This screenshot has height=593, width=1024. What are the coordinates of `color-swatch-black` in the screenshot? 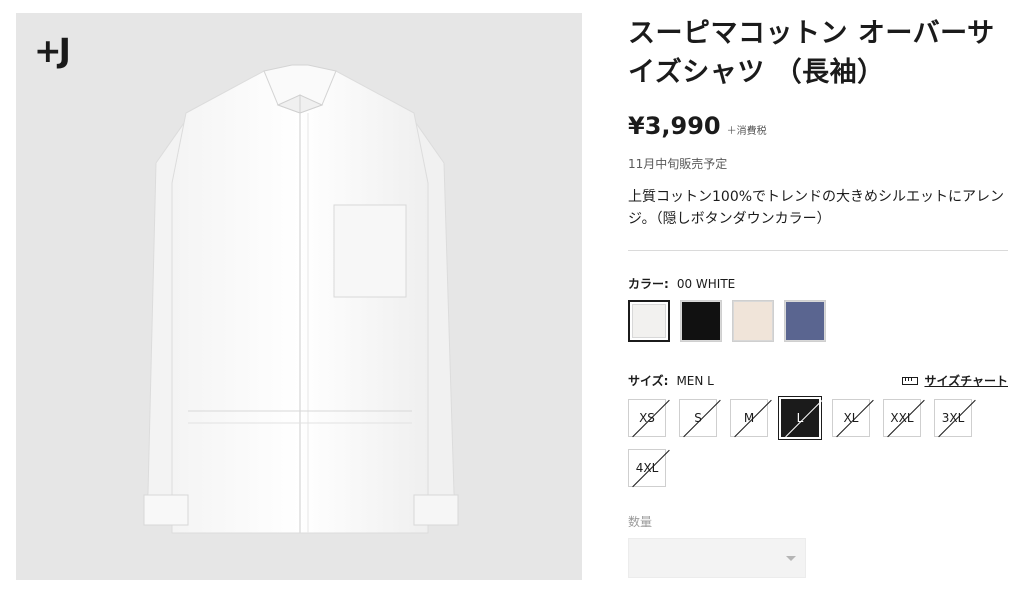 It's located at (701, 321).